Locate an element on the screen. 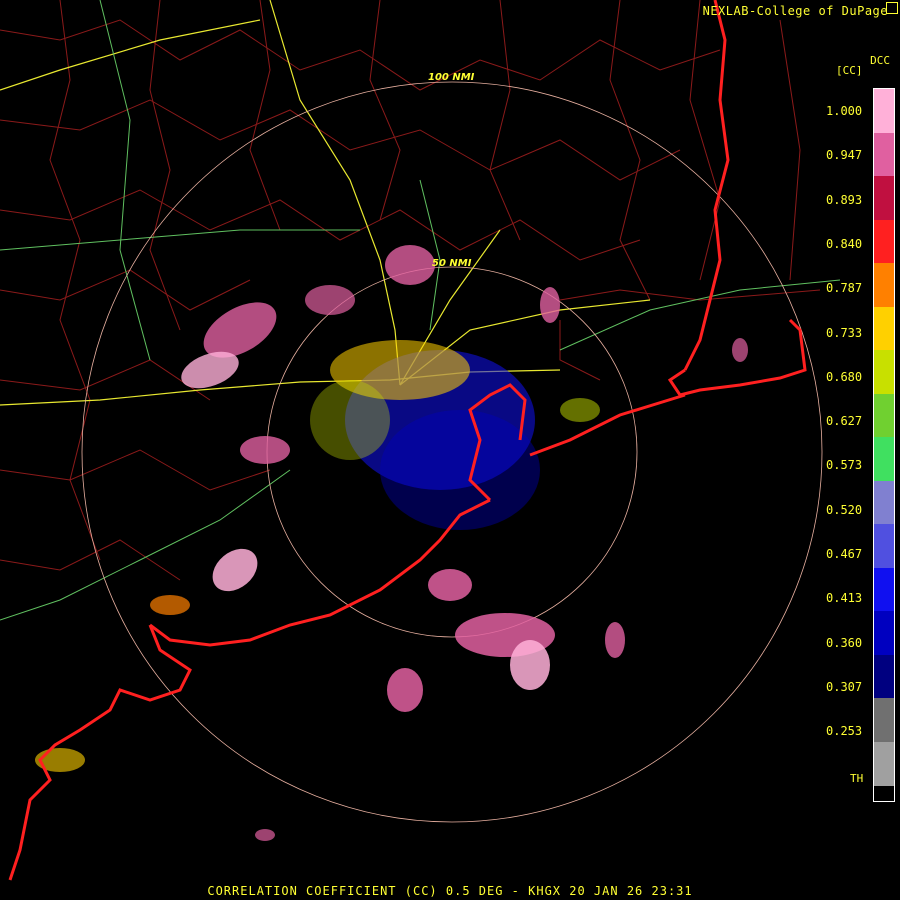 The height and width of the screenshot is (900, 900). ring-label-100-nmi: 100 NMI is located at coordinates (451, 77).